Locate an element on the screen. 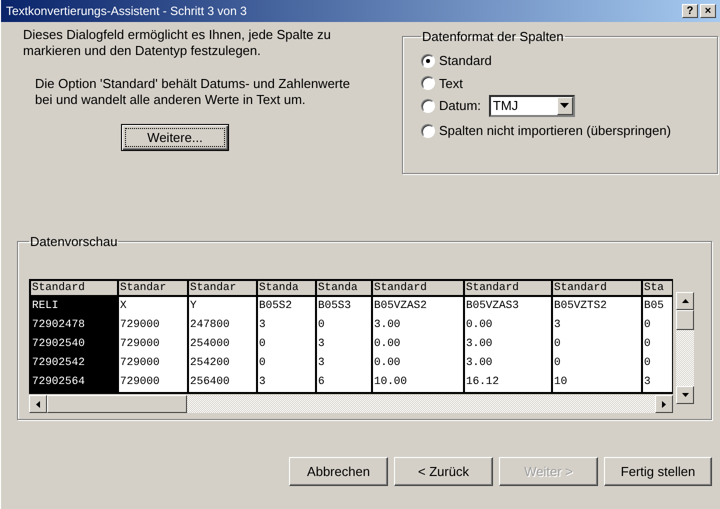 The image size is (720, 509). group-label: Datenformat der Spalten is located at coordinates (493, 36).